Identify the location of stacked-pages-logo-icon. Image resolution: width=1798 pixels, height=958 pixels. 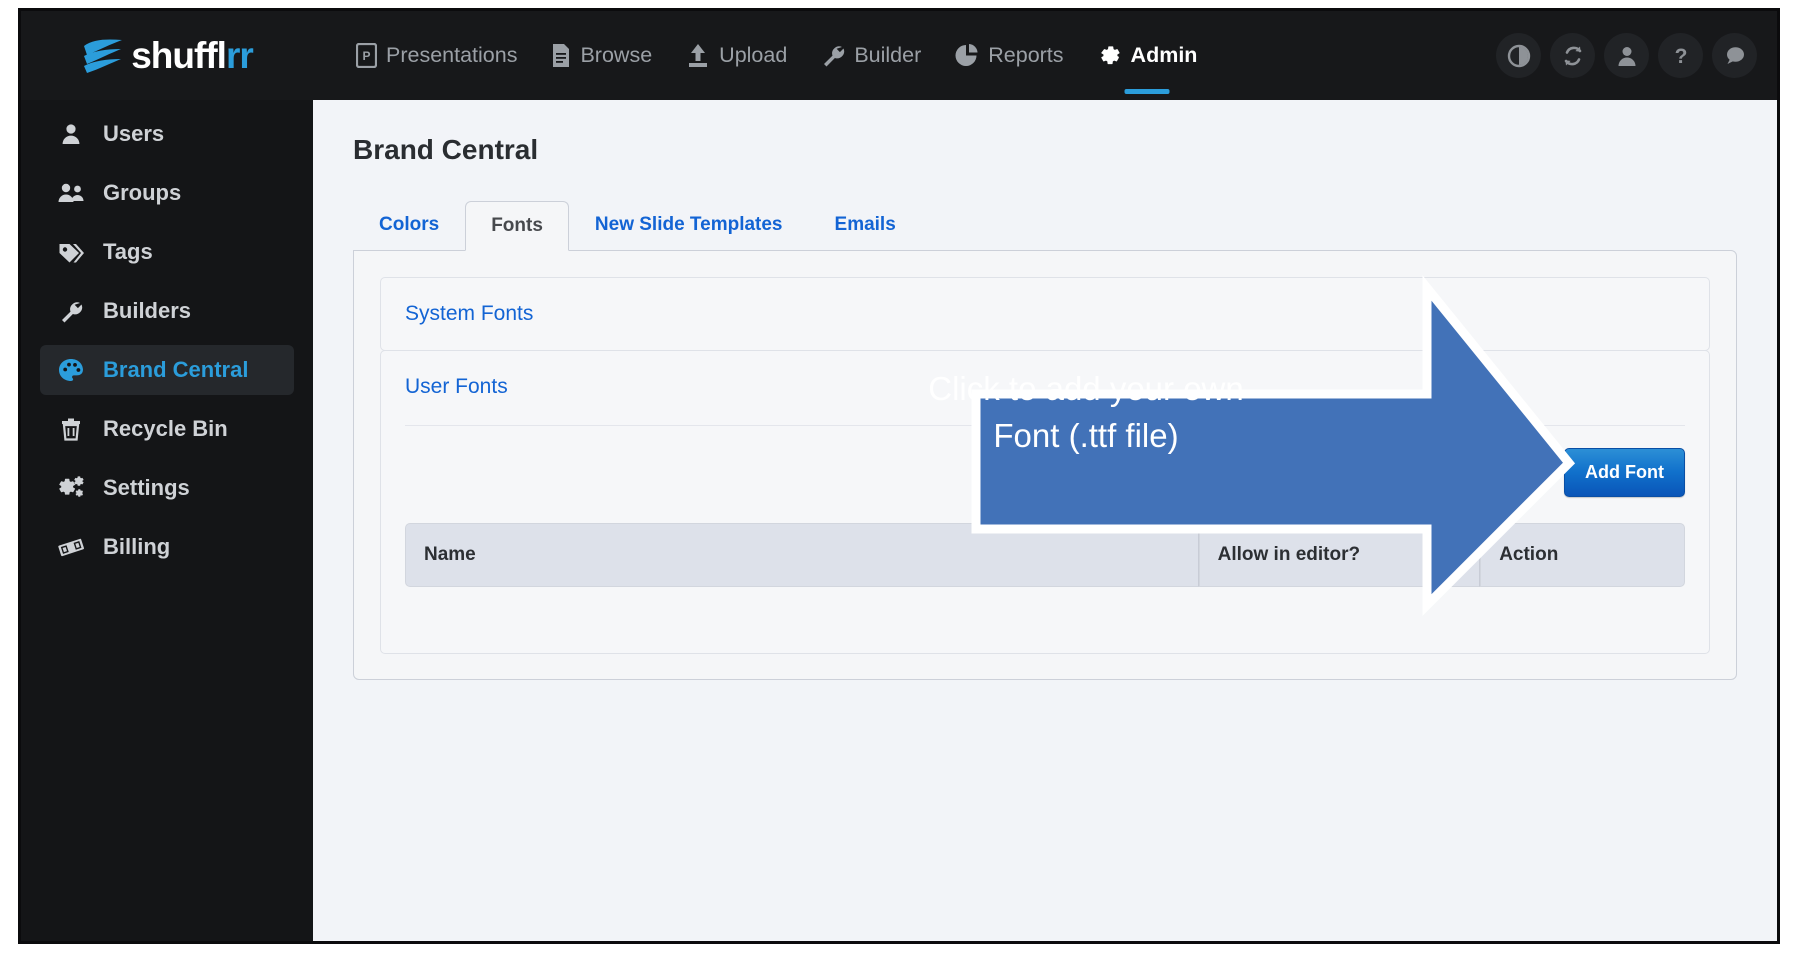
(103, 56).